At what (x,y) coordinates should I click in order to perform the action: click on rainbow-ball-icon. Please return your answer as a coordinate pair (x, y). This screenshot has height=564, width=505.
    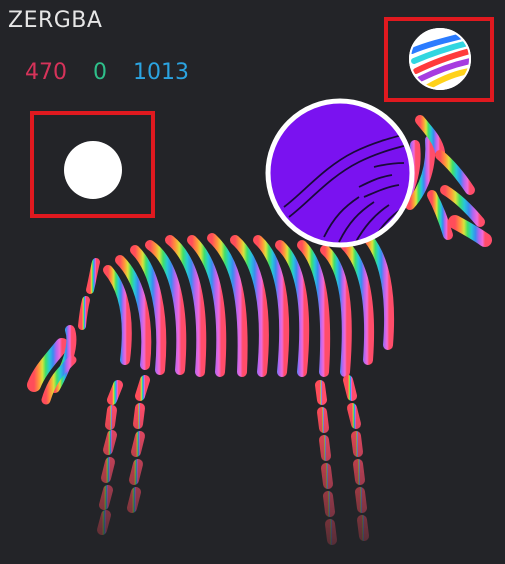
    Looking at the image, I should click on (440, 59).